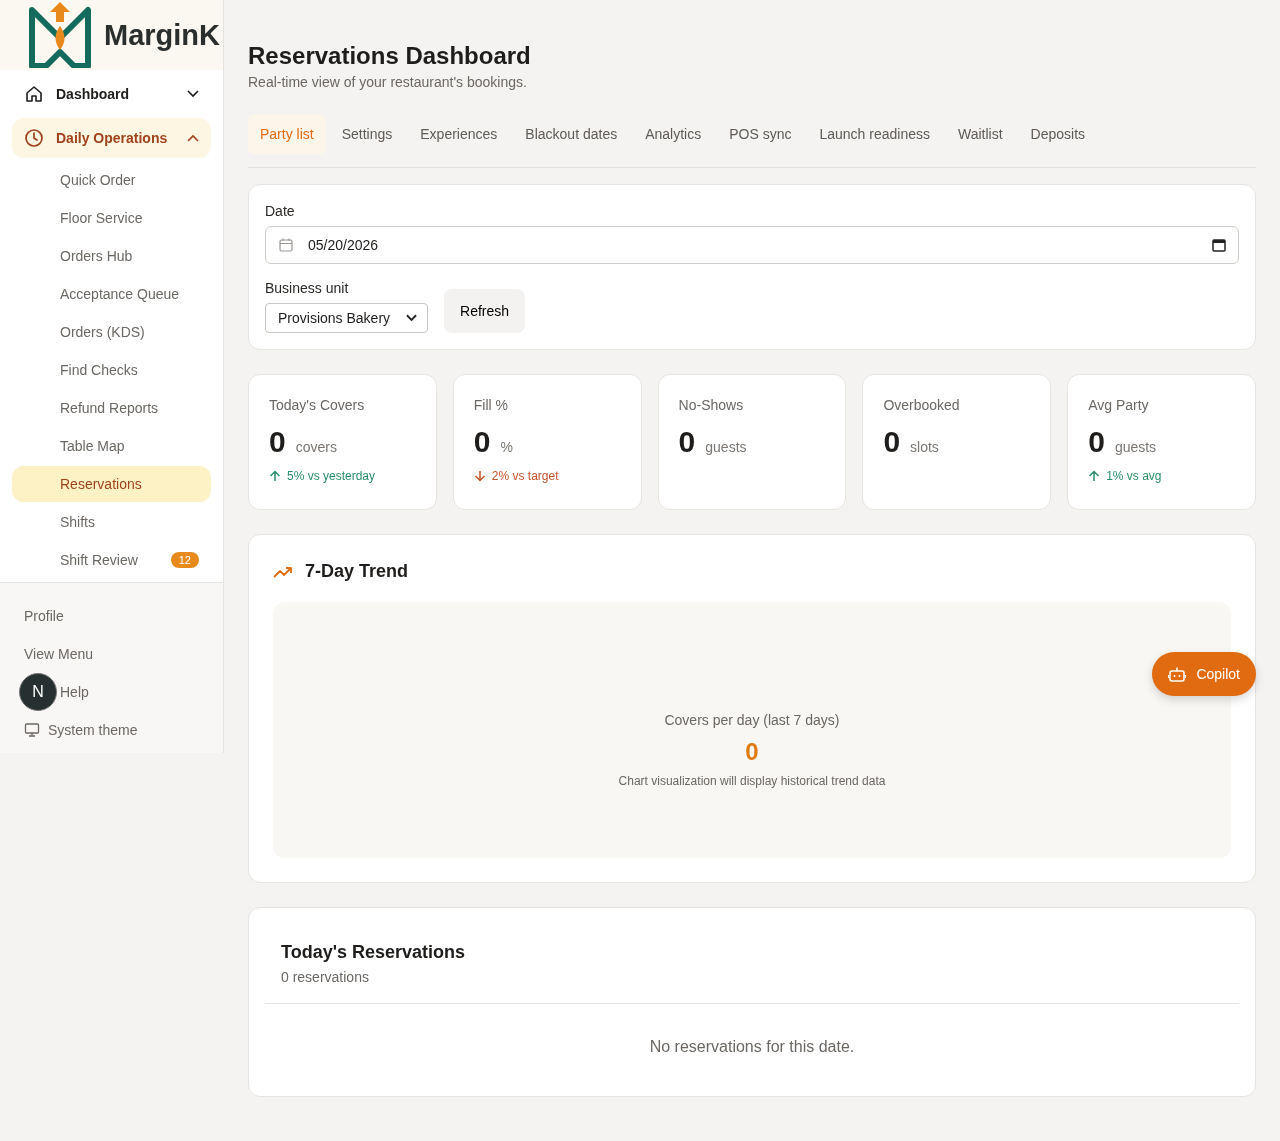 Image resolution: width=1280 pixels, height=1141 pixels. I want to click on tab: Launch readiness, so click(874, 134).